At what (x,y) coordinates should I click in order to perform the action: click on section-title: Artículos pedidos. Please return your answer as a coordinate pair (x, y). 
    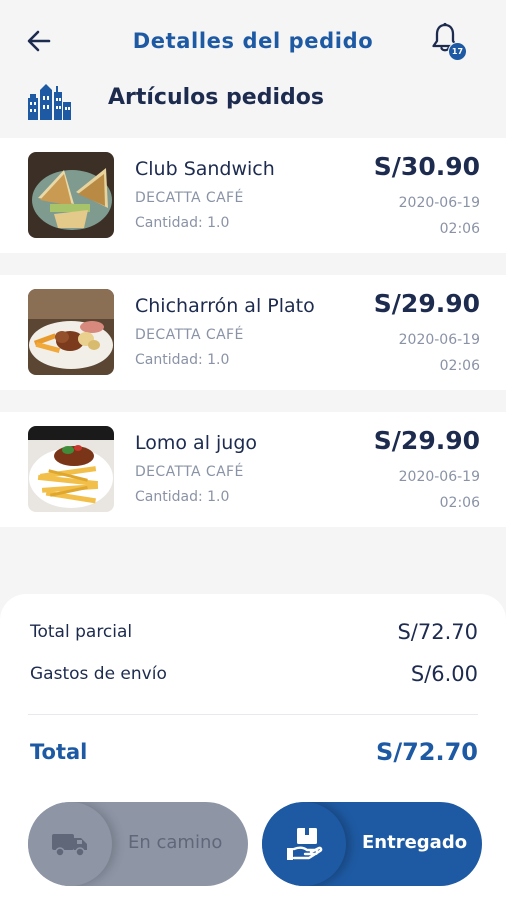
    Looking at the image, I should click on (216, 97).